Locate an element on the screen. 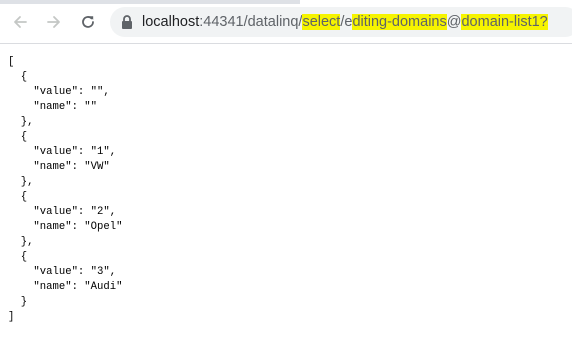 This screenshot has height=345, width=572. url-host: localhost is located at coordinates (171, 22).